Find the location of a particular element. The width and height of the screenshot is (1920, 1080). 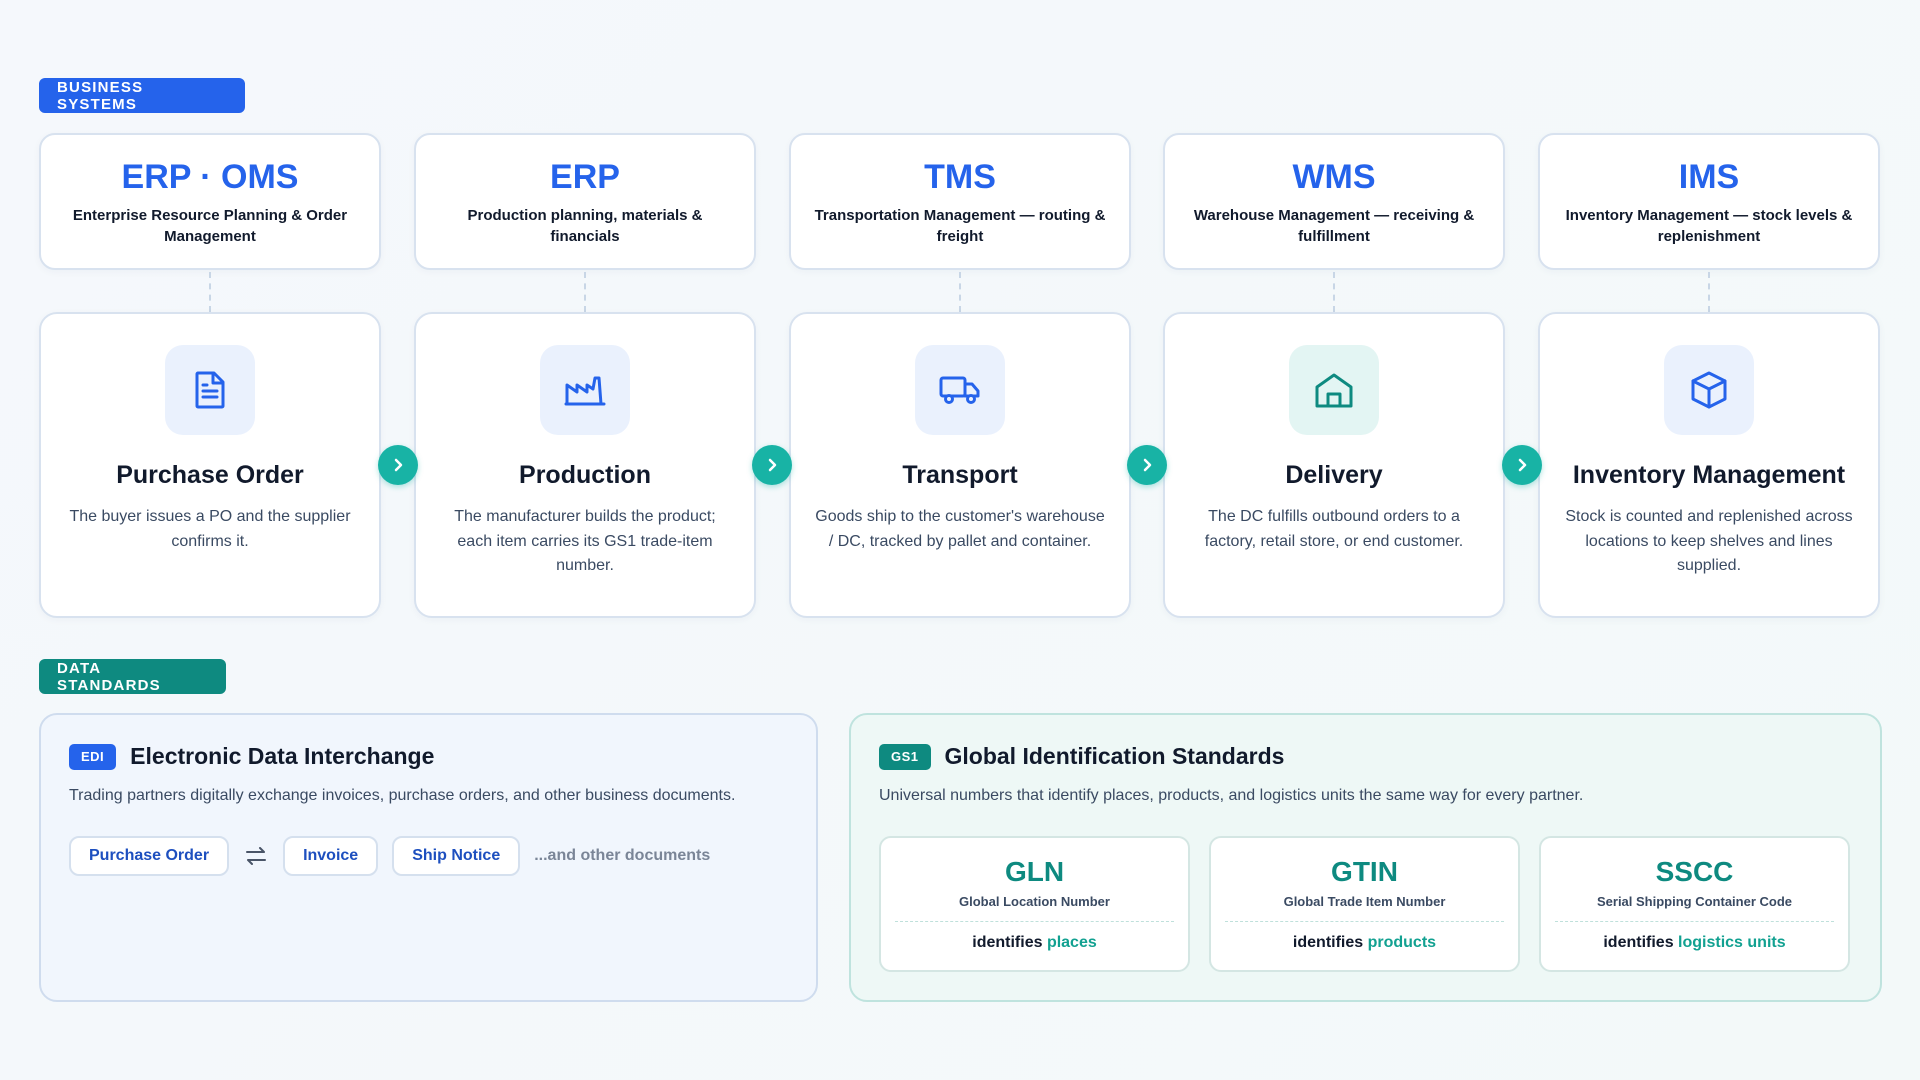

id-title: GLN is located at coordinates (1034, 871).